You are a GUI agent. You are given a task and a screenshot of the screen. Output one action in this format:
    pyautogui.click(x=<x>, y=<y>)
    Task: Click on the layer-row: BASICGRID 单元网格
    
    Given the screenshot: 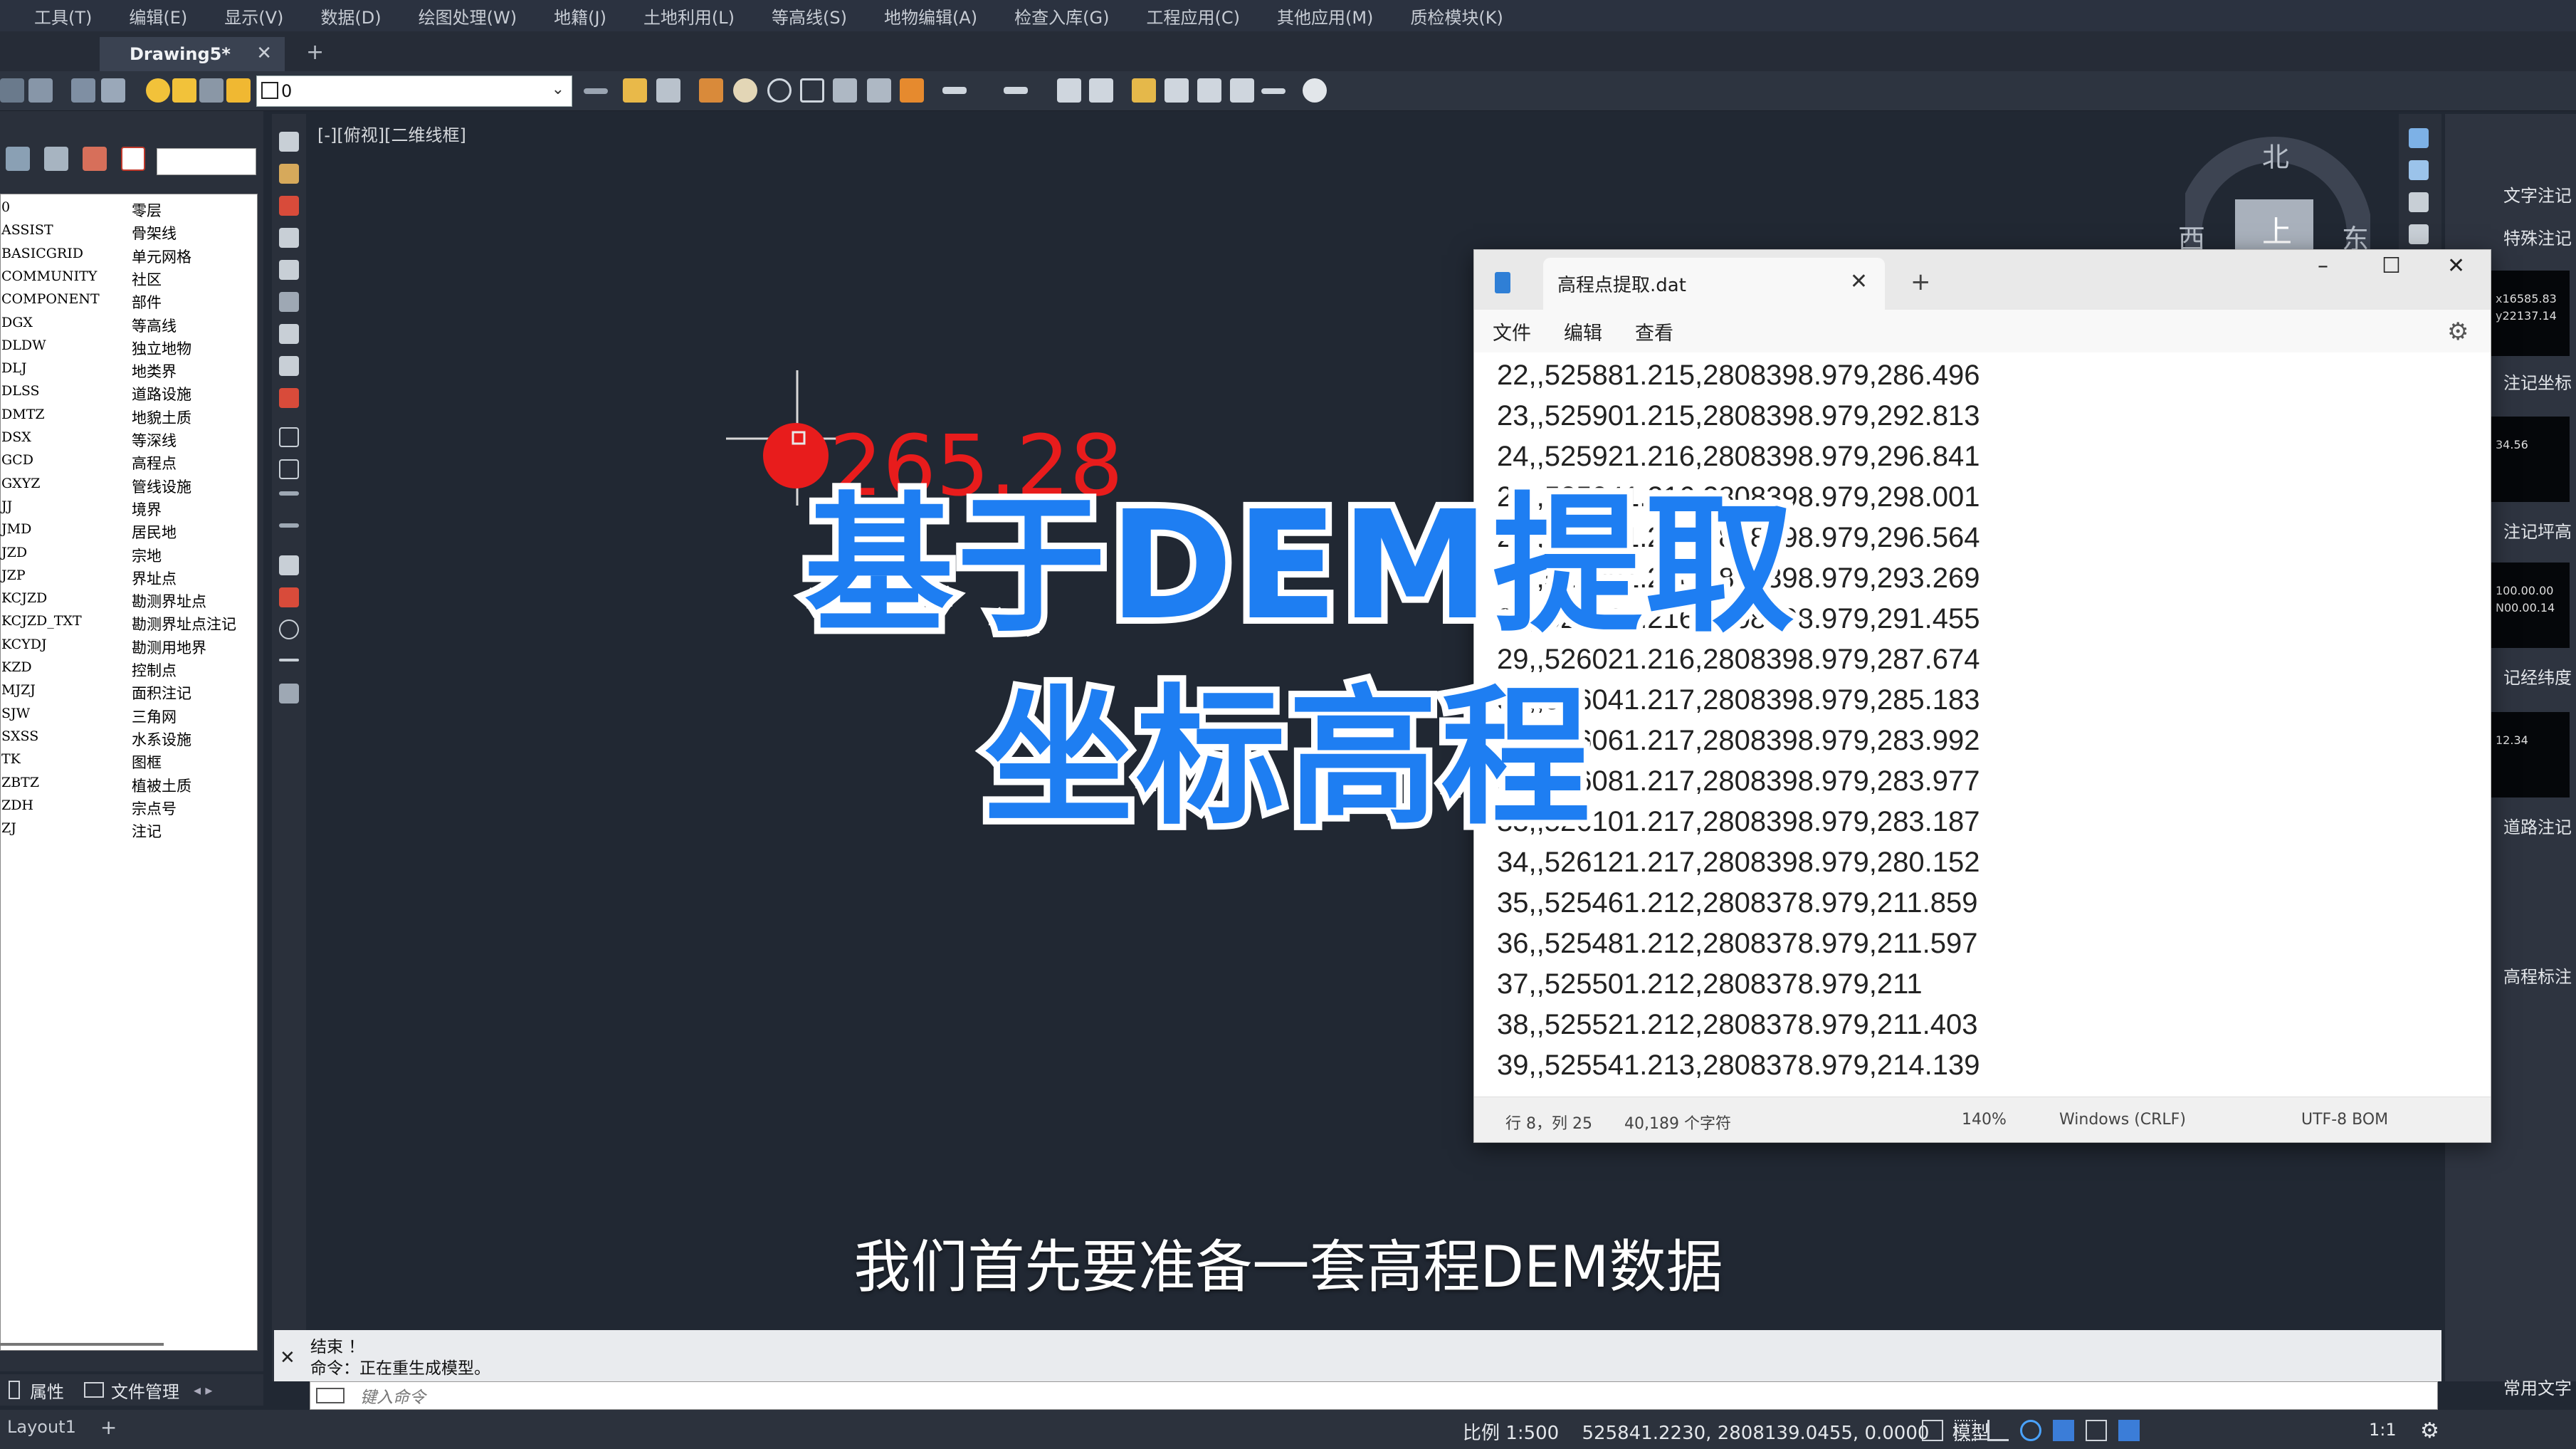 What is the action you would take?
    pyautogui.click(x=128, y=255)
    